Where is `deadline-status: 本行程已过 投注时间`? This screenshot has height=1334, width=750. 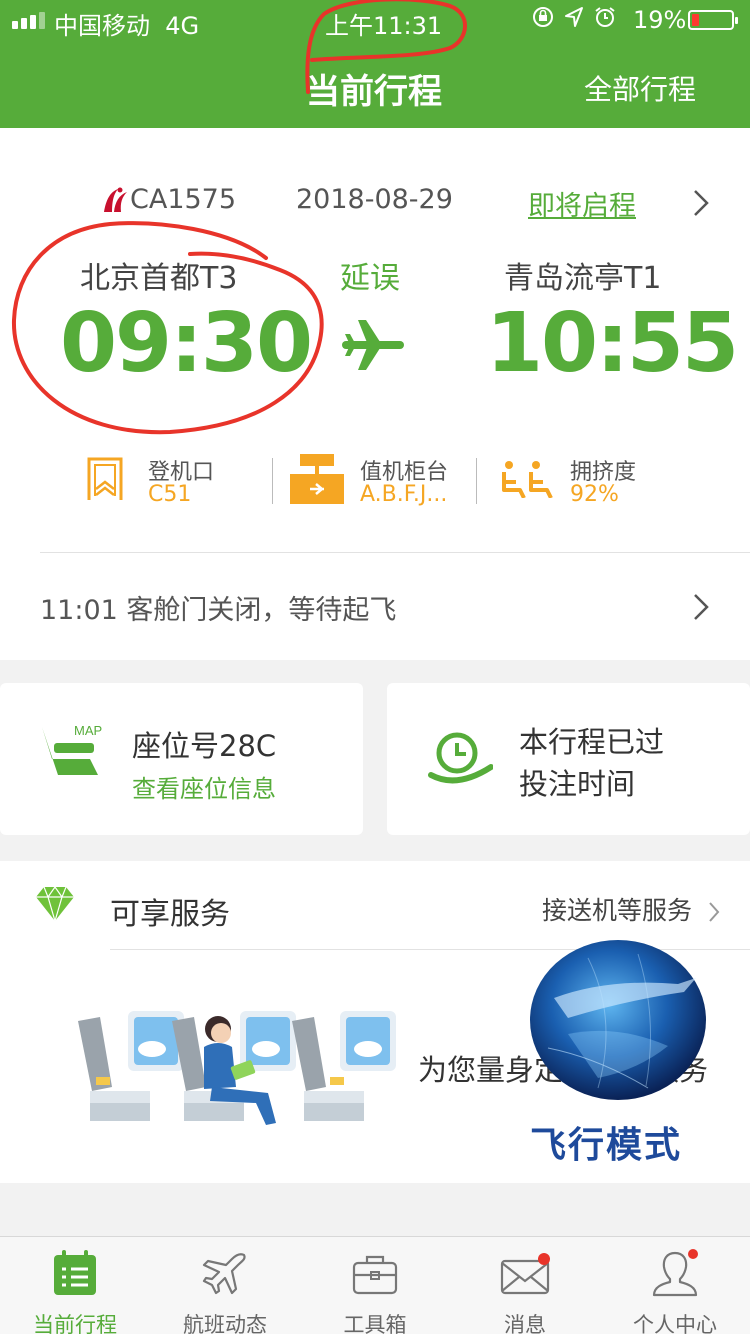
deadline-status: 本行程已过 投注时间 is located at coordinates (592, 763).